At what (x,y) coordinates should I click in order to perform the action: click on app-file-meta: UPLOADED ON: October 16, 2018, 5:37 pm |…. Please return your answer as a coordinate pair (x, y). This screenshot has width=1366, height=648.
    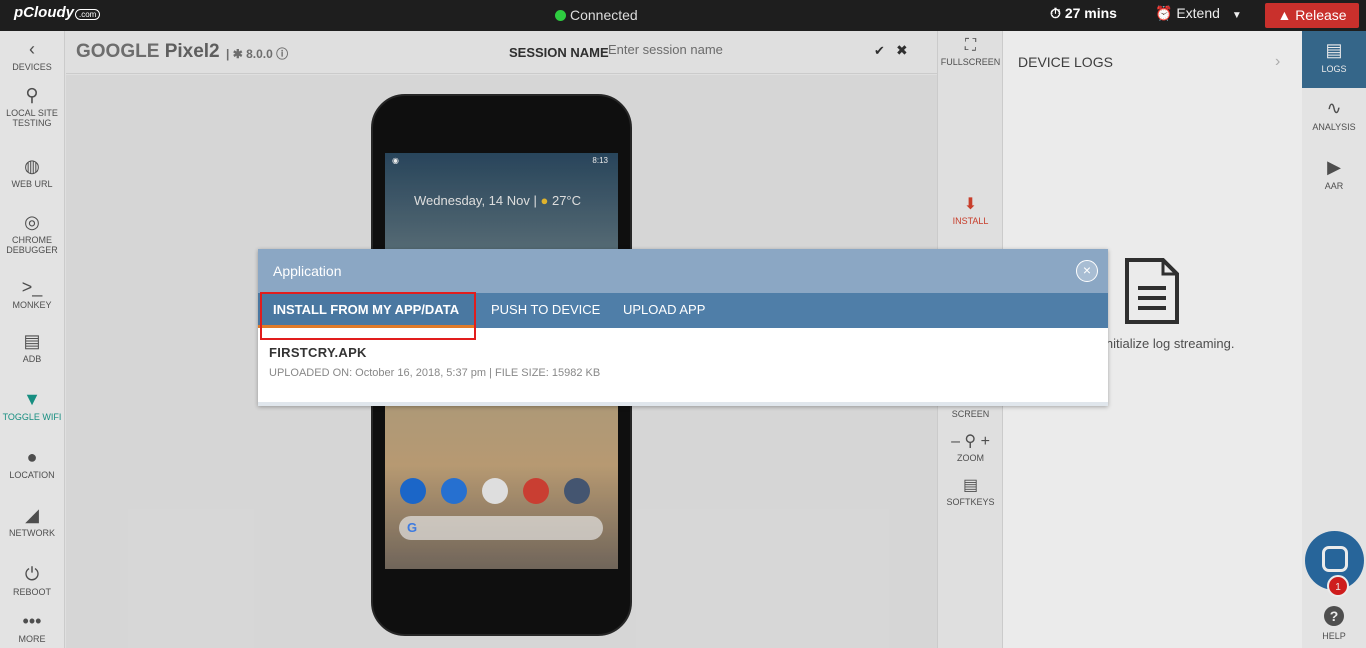
    Looking at the image, I should click on (435, 373).